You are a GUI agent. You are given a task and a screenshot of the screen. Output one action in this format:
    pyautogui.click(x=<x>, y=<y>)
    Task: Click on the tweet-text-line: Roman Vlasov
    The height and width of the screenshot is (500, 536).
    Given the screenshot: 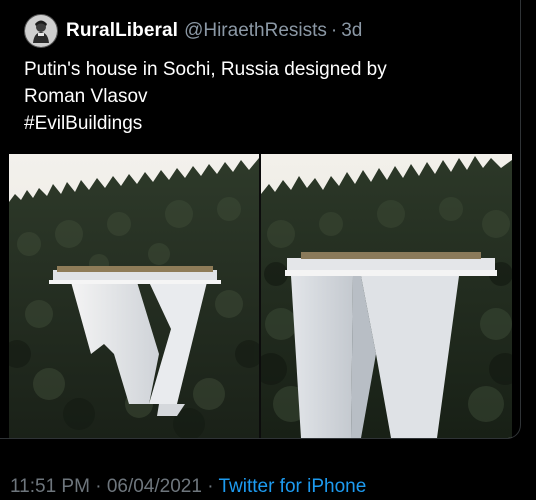 What is the action you would take?
    pyautogui.click(x=86, y=96)
    